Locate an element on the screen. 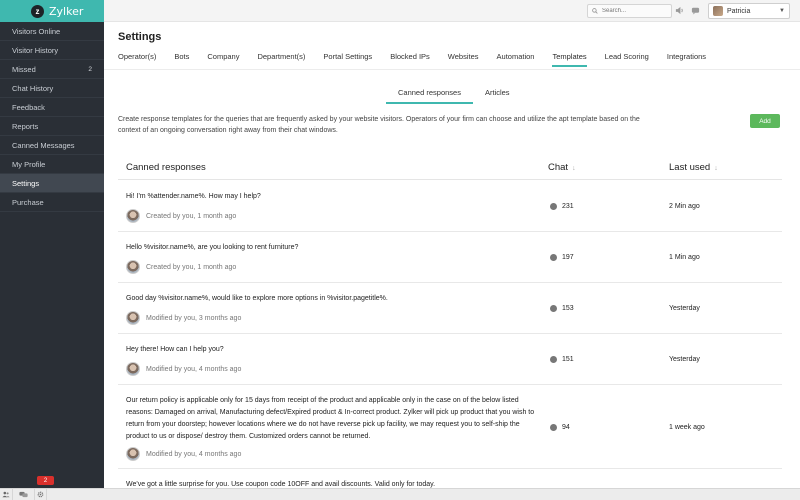  chat-count-cell: 94 is located at coordinates (560, 427).